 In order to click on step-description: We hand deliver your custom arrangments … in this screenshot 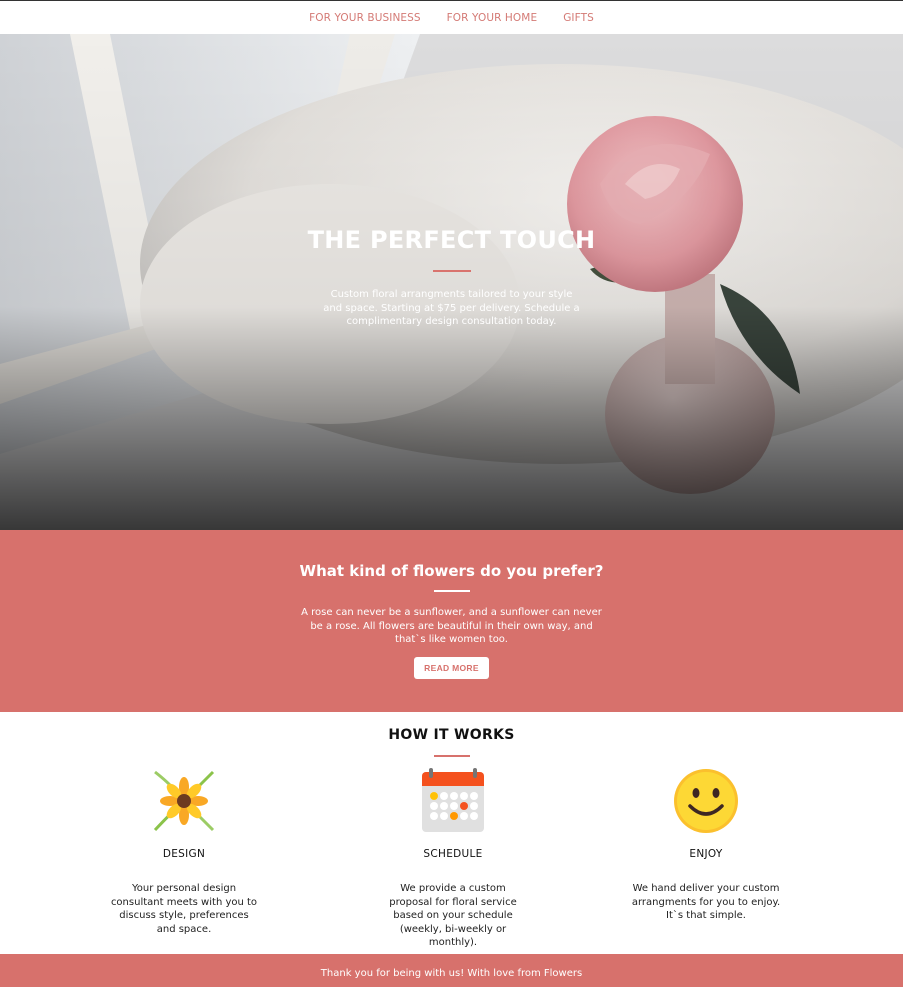, I will do `click(706, 902)`.